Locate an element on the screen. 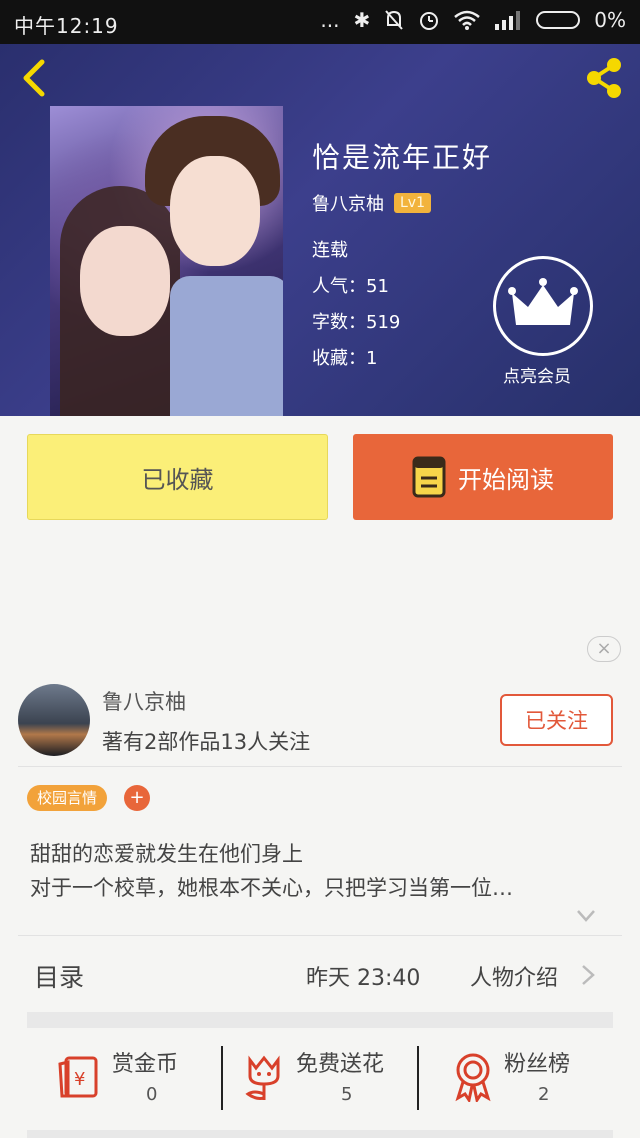 The height and width of the screenshot is (1138, 640). fan-ranking-label: 粉丝榜 is located at coordinates (537, 1064).